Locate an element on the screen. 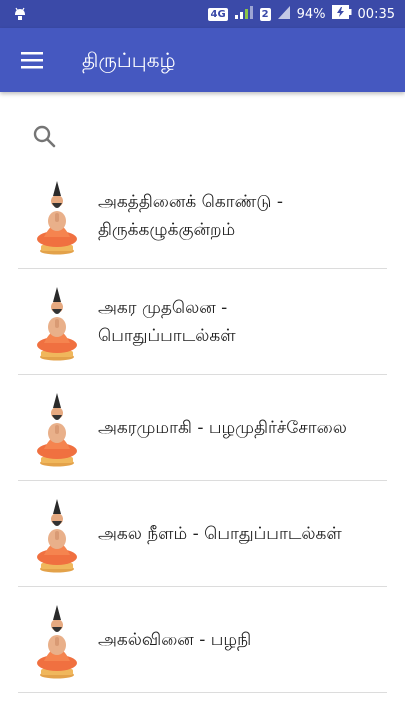 This screenshot has width=405, height=720. song-title-line1: அகல நீளம் - பொதுப்பாடல்கள் is located at coordinates (220, 533).